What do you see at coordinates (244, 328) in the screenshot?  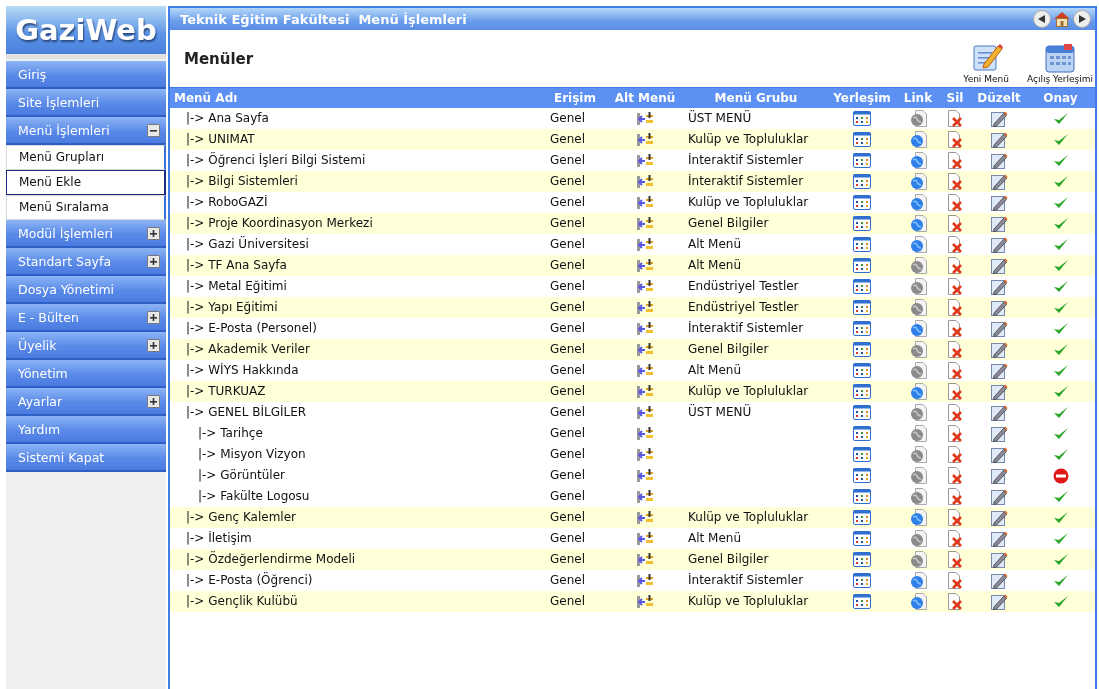 I see `table-cell: |-> E-Posta (Personel)` at bounding box center [244, 328].